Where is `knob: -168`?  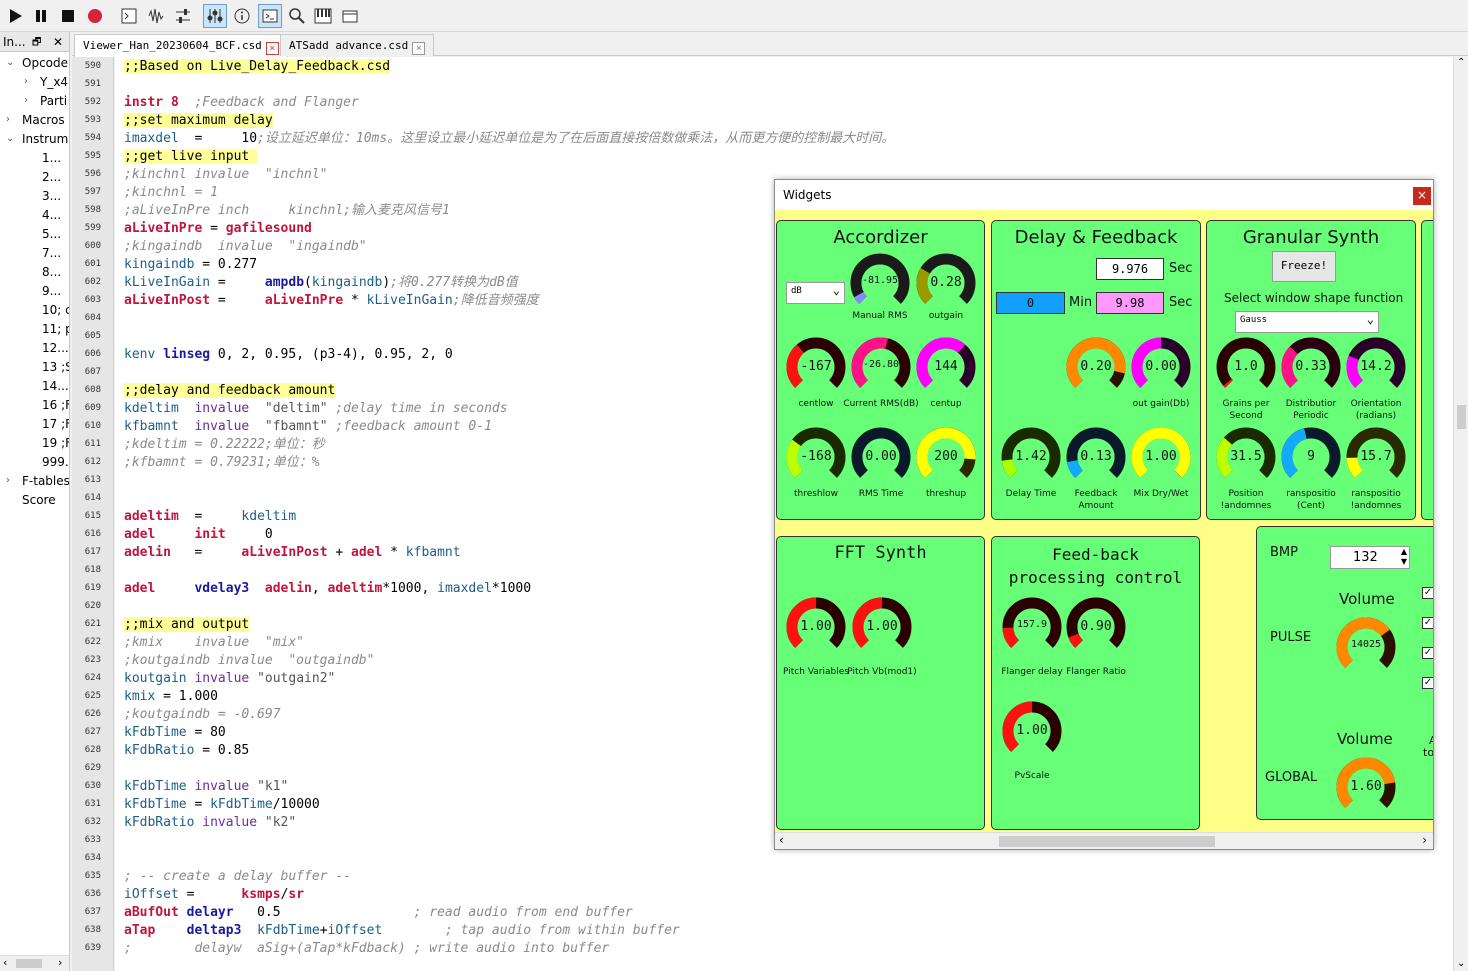
knob: -168 is located at coordinates (816, 457).